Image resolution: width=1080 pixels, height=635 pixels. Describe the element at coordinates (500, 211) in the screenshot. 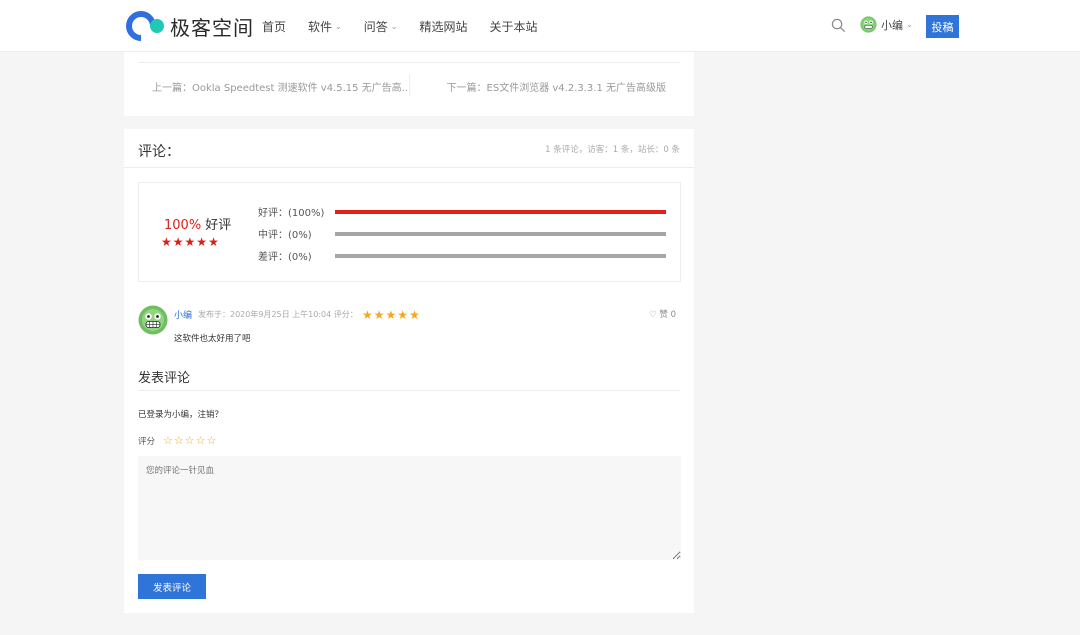

I see `rating-bar-fill` at that location.